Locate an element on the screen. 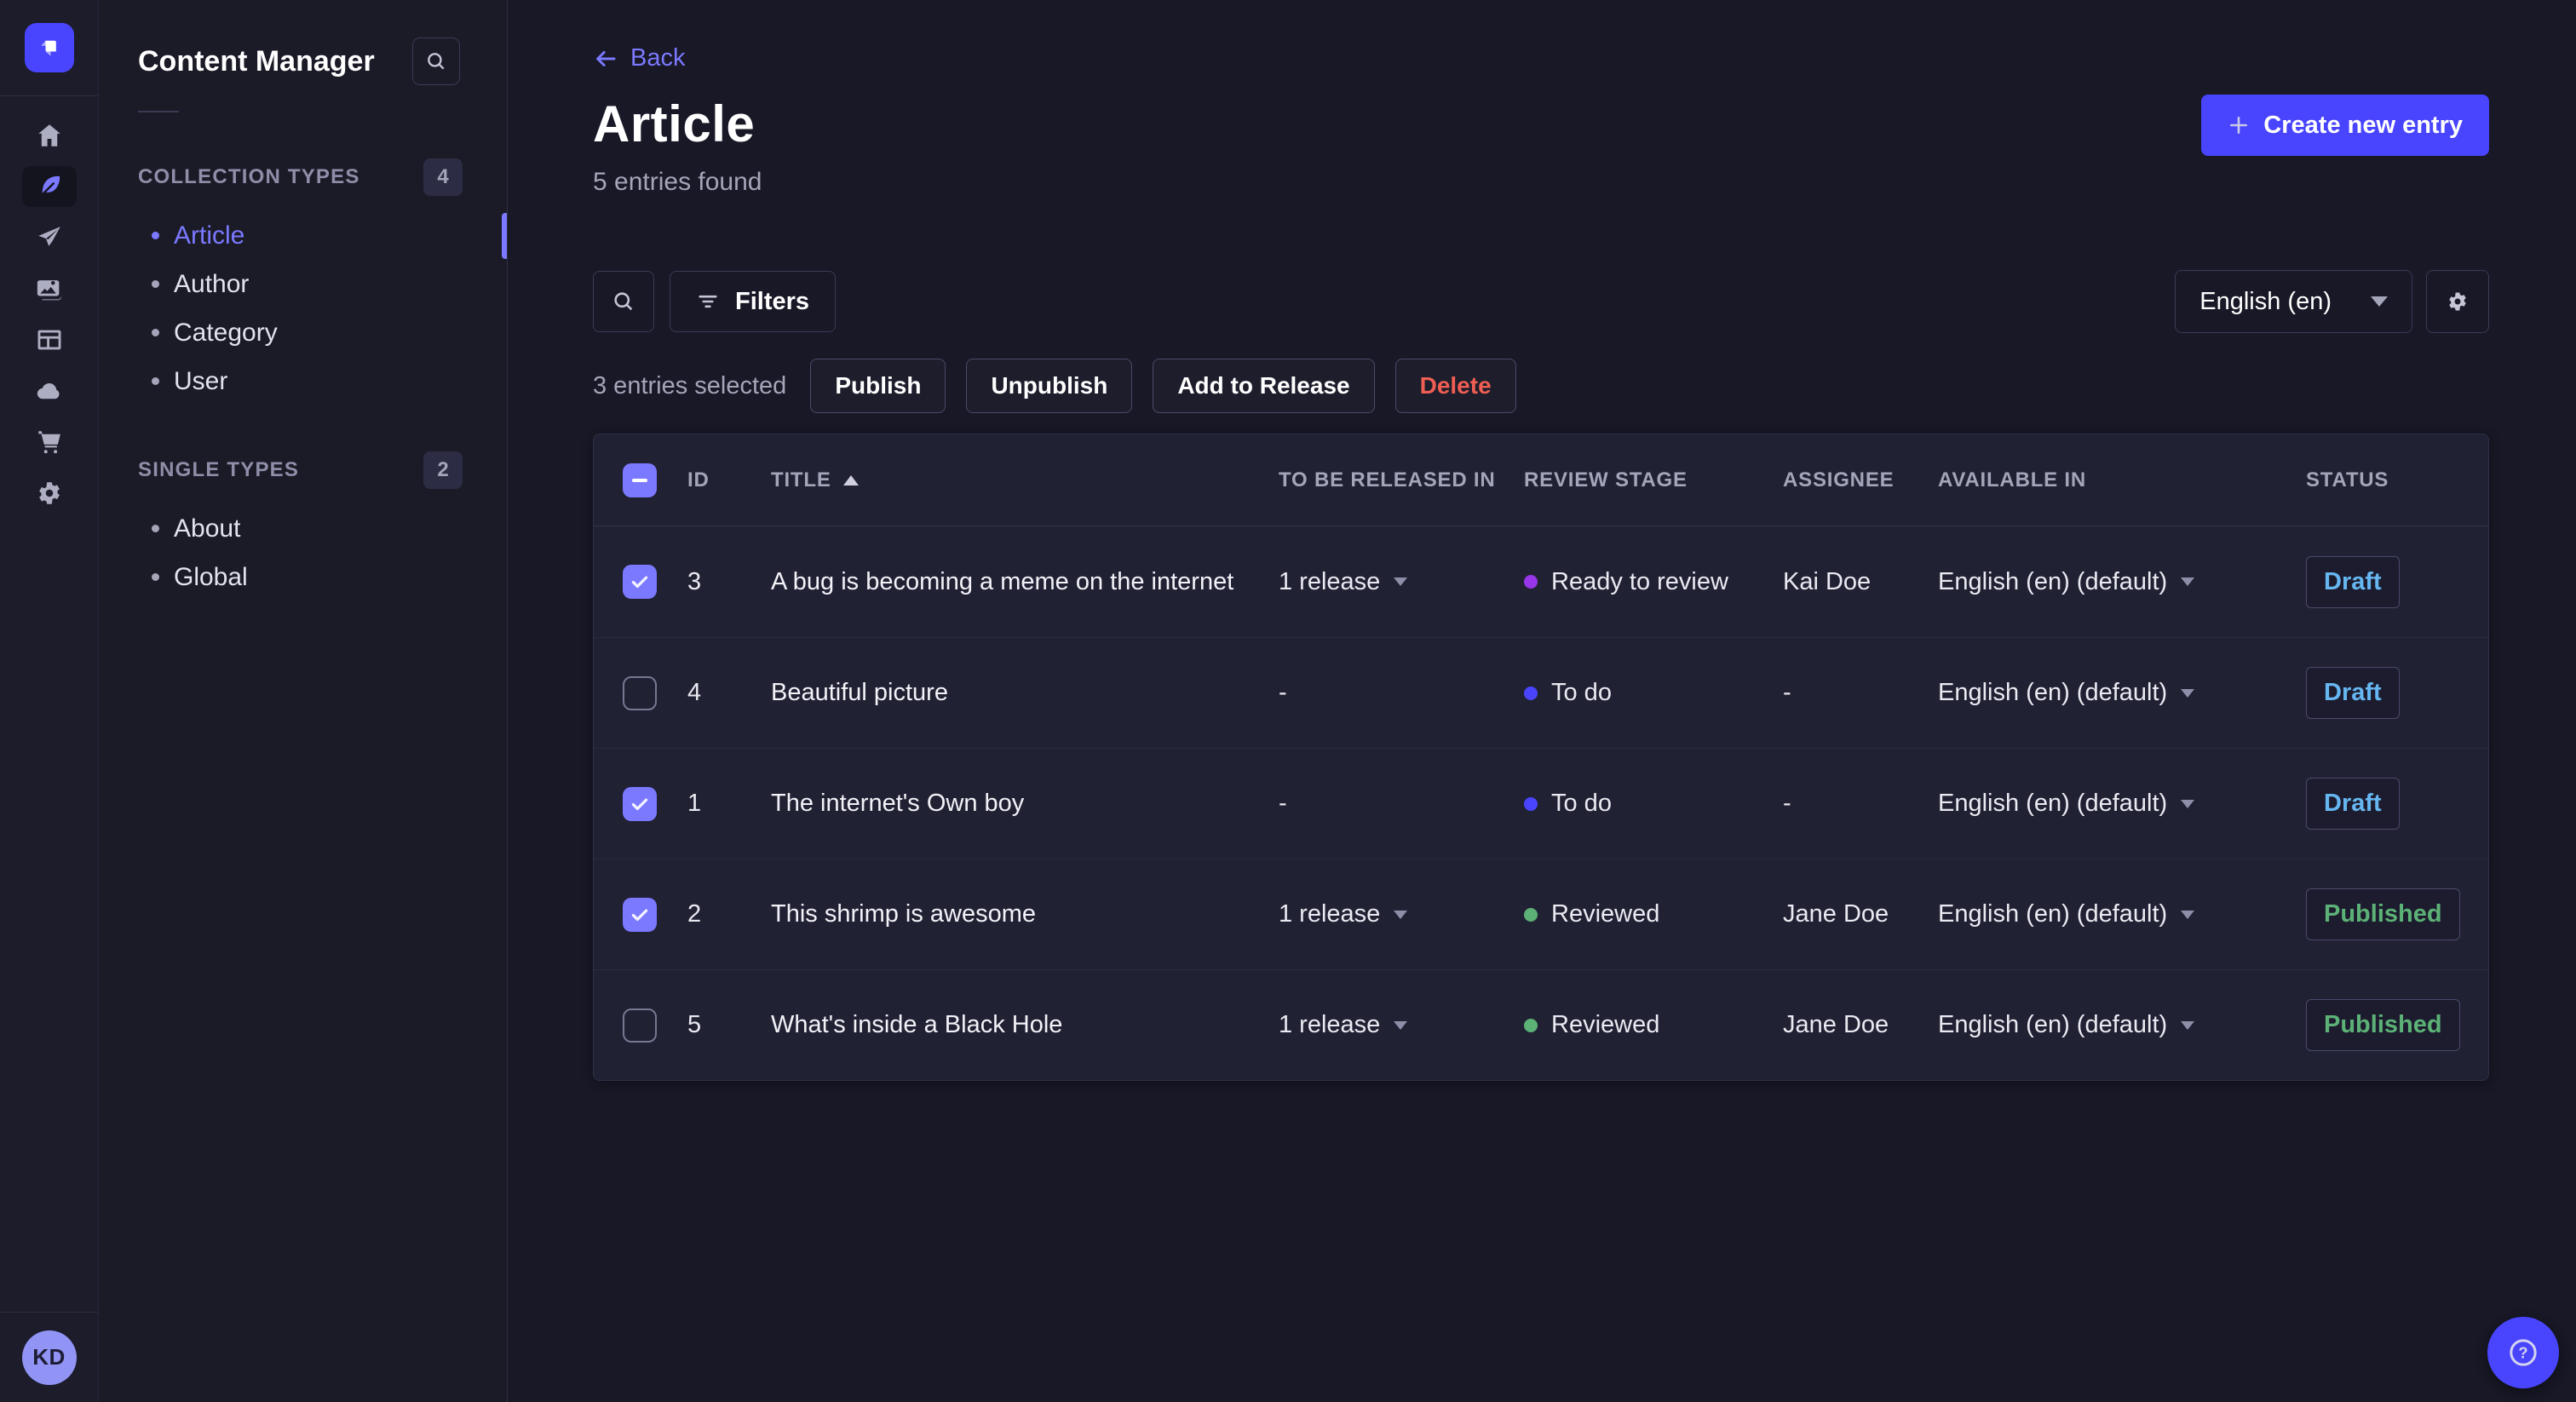 The height and width of the screenshot is (1402, 2576). row-id: 2 is located at coordinates (695, 914).